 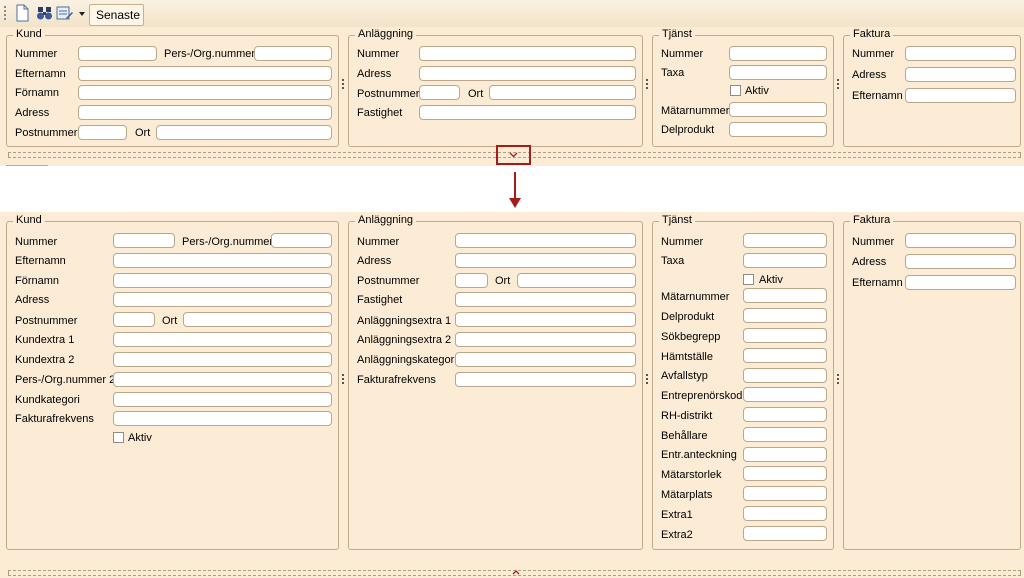 What do you see at coordinates (27, 165) in the screenshot?
I see `panel-tab-stub` at bounding box center [27, 165].